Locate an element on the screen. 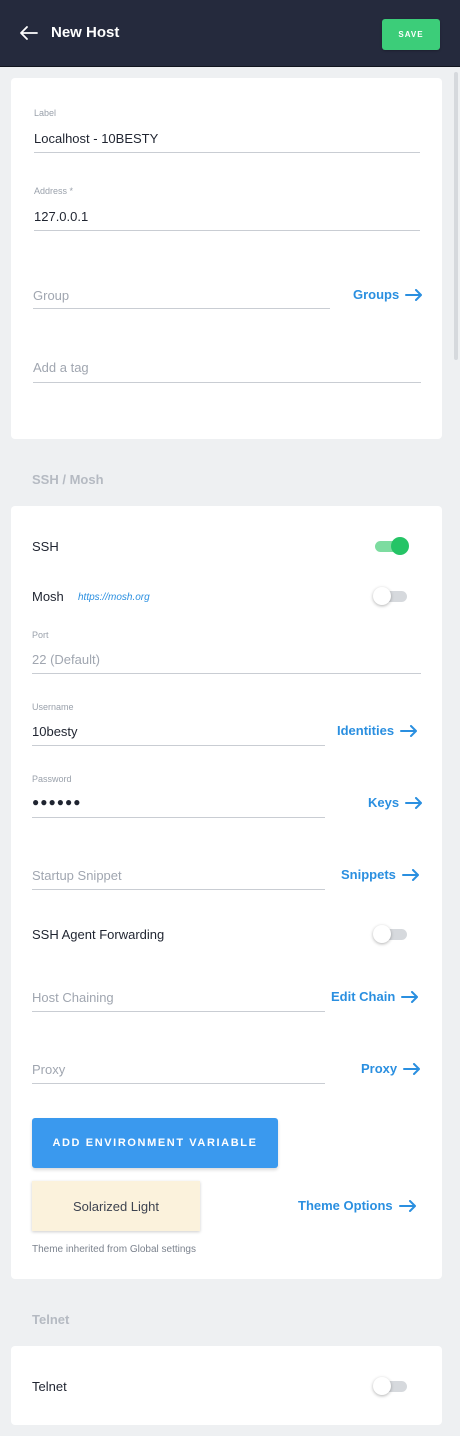 This screenshot has width=460, height=1436. label-input: Localhost - 10BESTY is located at coordinates (96, 138).